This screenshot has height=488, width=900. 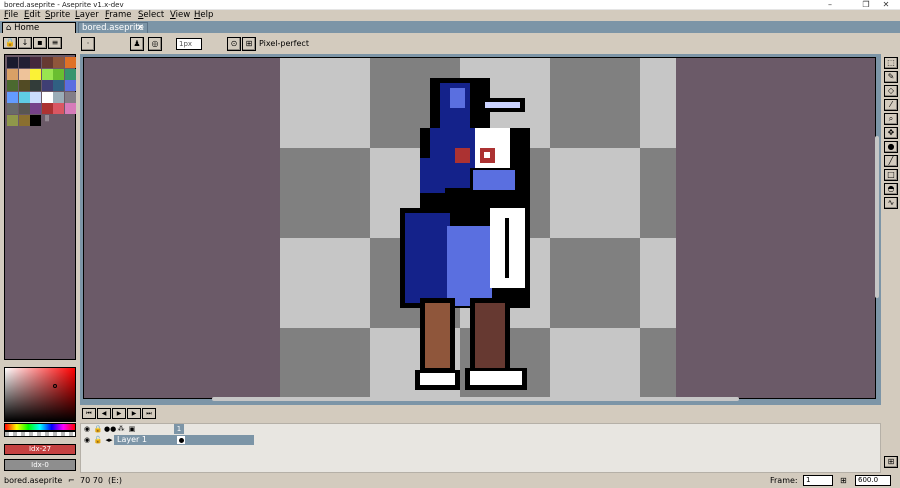 What do you see at coordinates (40, 449) in the screenshot?
I see `foreground-color-button: Idx-27` at bounding box center [40, 449].